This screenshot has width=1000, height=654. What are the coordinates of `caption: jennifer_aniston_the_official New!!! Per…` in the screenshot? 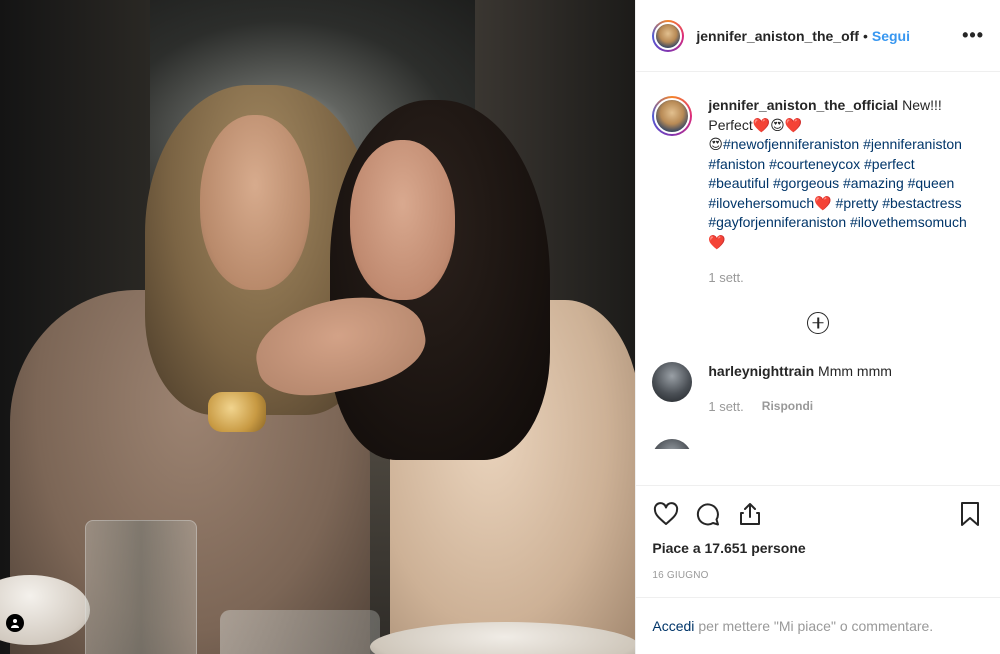 It's located at (818, 192).